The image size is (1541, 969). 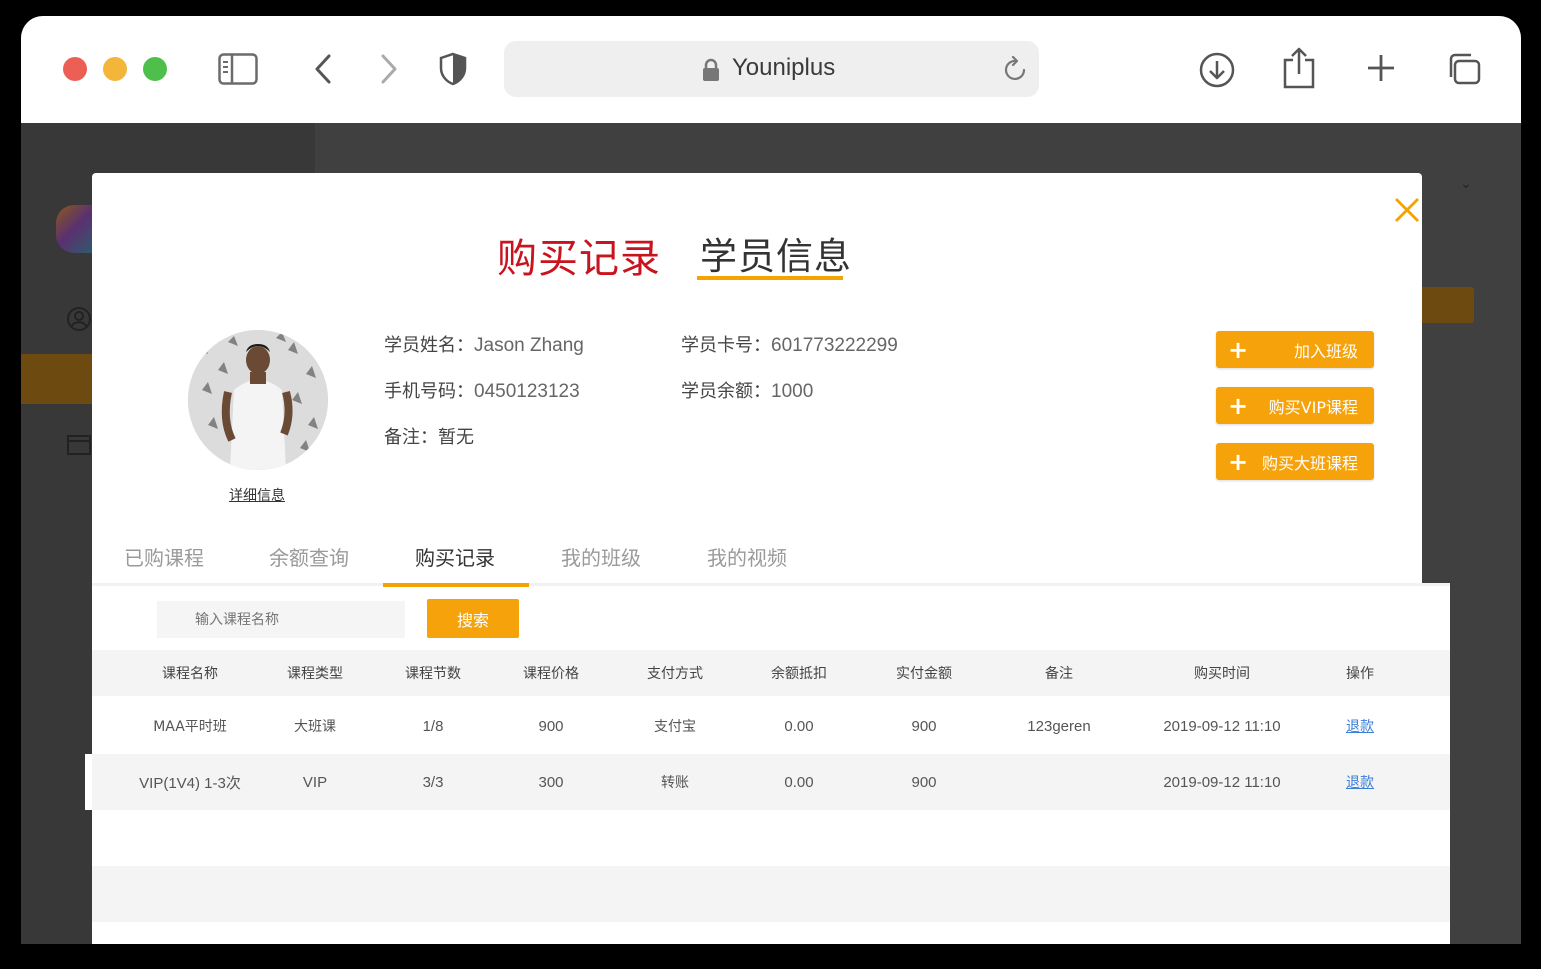 I want to click on minimize-window-button, so click(x=115, y=69).